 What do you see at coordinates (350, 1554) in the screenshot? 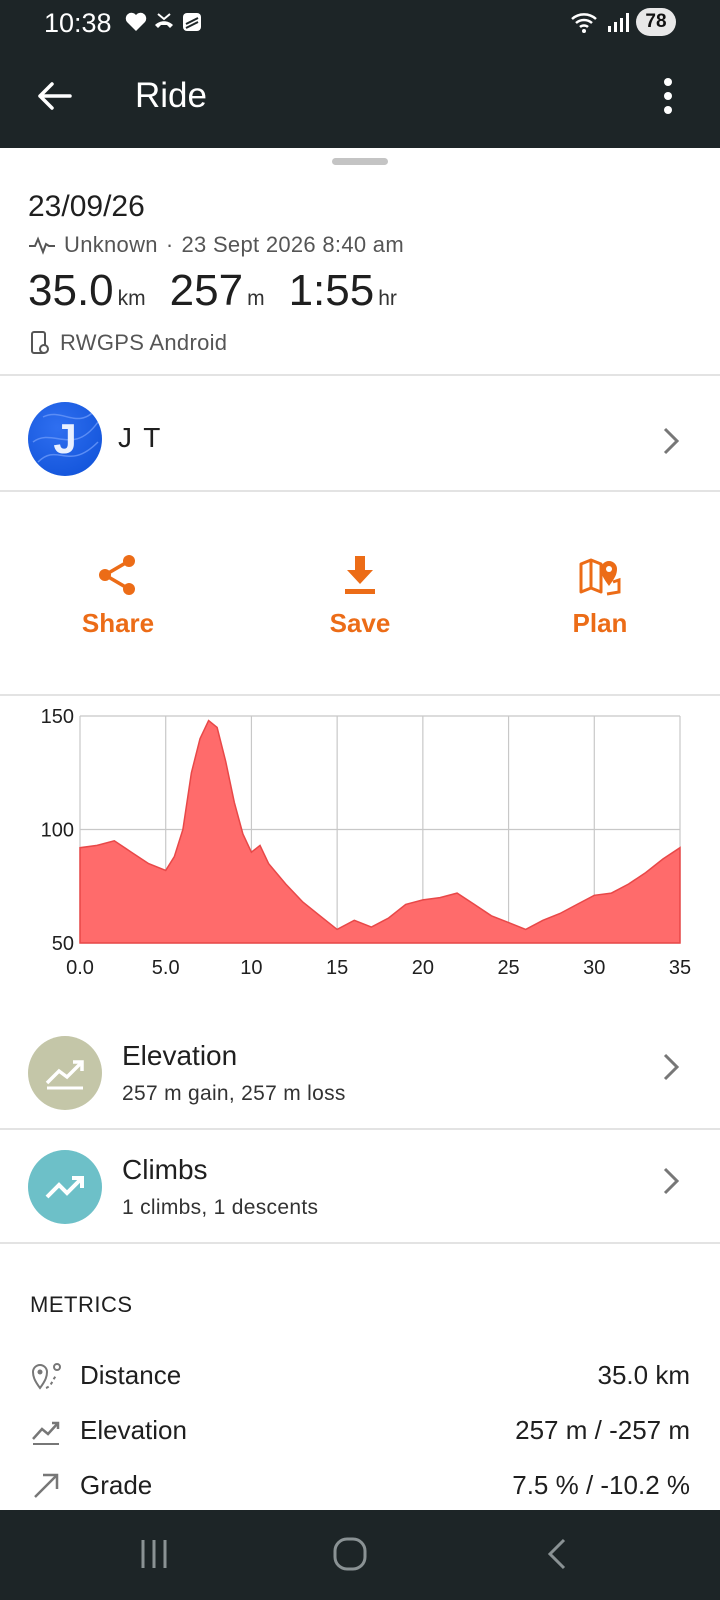
I see `home-icon` at bounding box center [350, 1554].